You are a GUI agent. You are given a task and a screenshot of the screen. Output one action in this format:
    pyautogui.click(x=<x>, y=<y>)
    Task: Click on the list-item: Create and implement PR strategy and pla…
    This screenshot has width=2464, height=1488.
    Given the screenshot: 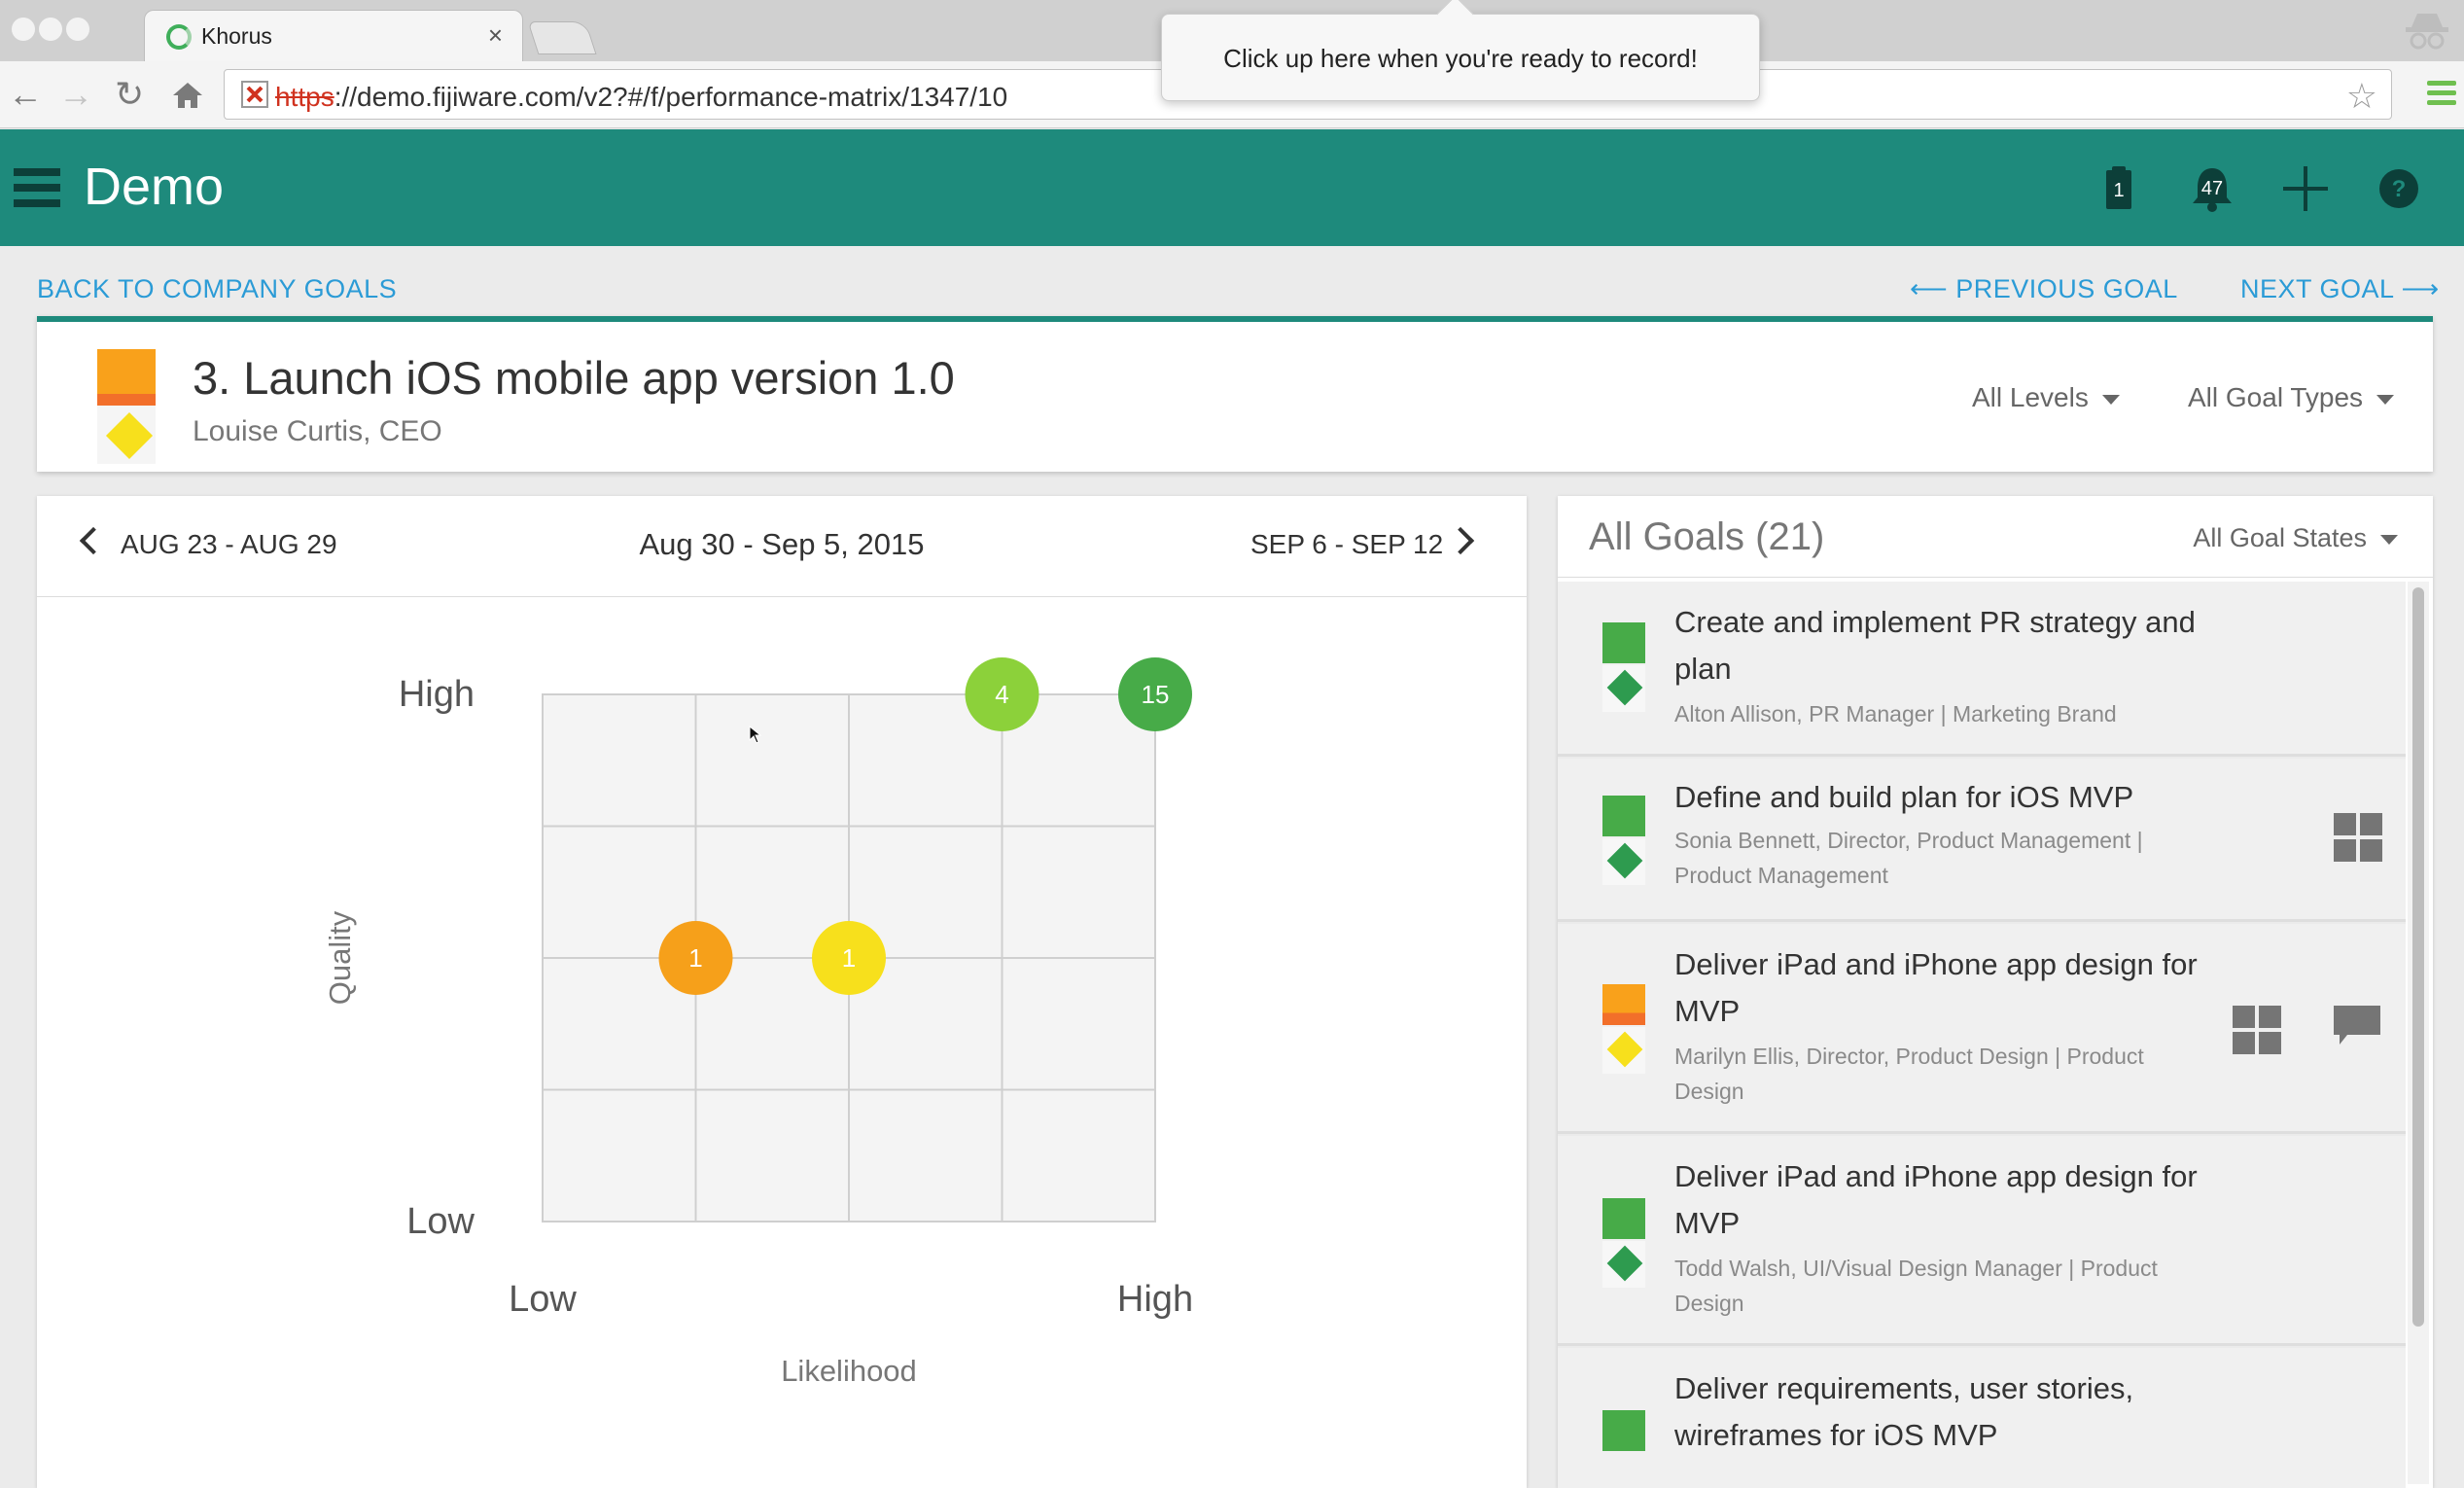 What is the action you would take?
    pyautogui.click(x=1982, y=669)
    